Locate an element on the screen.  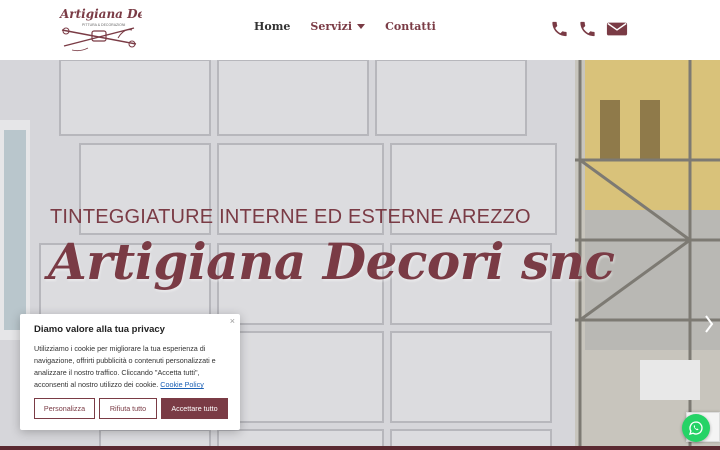
main-nav: Home Servizi Contatti is located at coordinates (345, 26).